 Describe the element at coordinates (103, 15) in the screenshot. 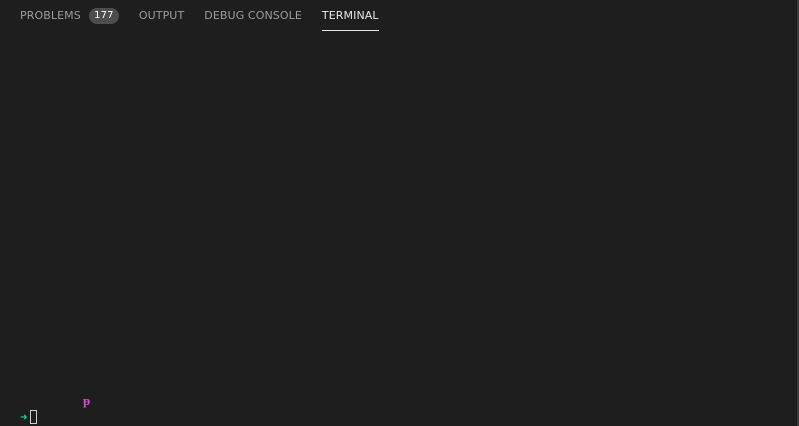

I see `problems-count-badge: 177` at that location.